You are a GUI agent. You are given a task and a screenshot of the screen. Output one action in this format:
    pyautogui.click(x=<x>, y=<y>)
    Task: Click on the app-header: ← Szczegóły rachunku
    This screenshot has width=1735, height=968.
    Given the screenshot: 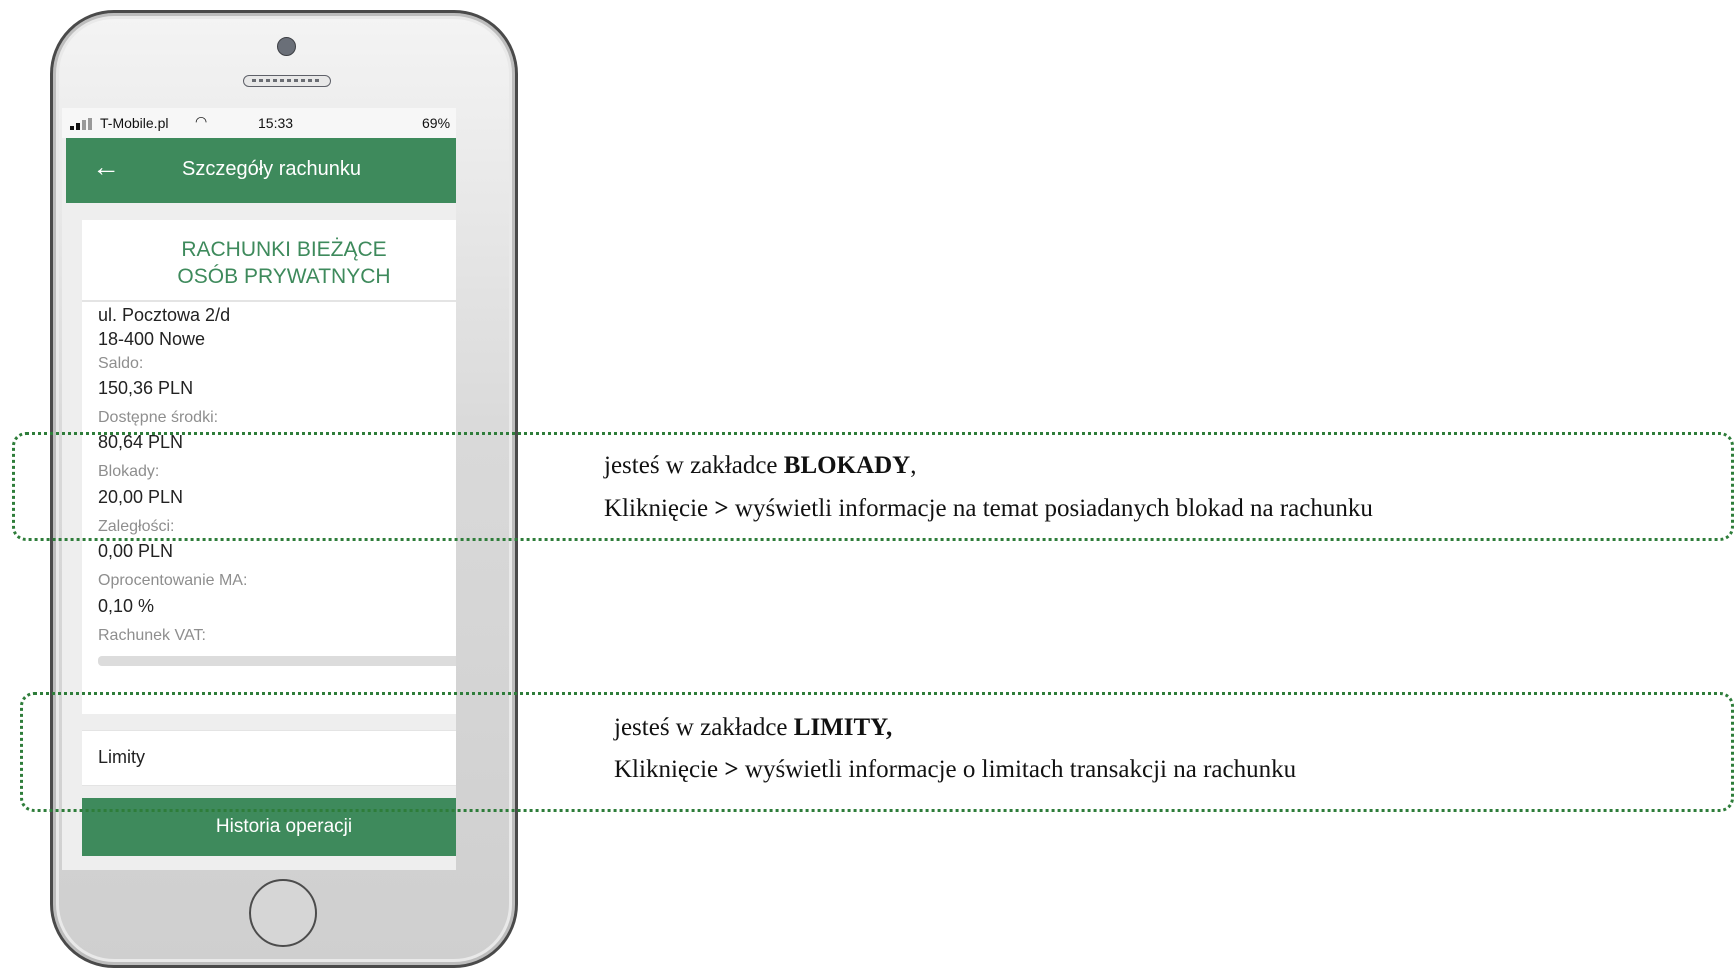 What is the action you would take?
    pyautogui.click(x=261, y=170)
    